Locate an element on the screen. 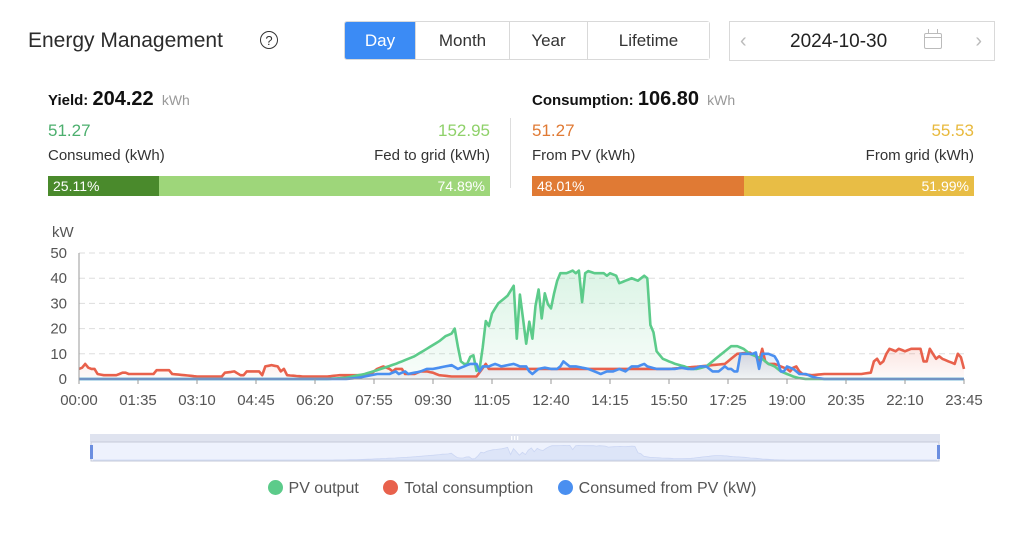 The height and width of the screenshot is (552, 1024). consumed-pct-segment: 25.11% is located at coordinates (103, 186).